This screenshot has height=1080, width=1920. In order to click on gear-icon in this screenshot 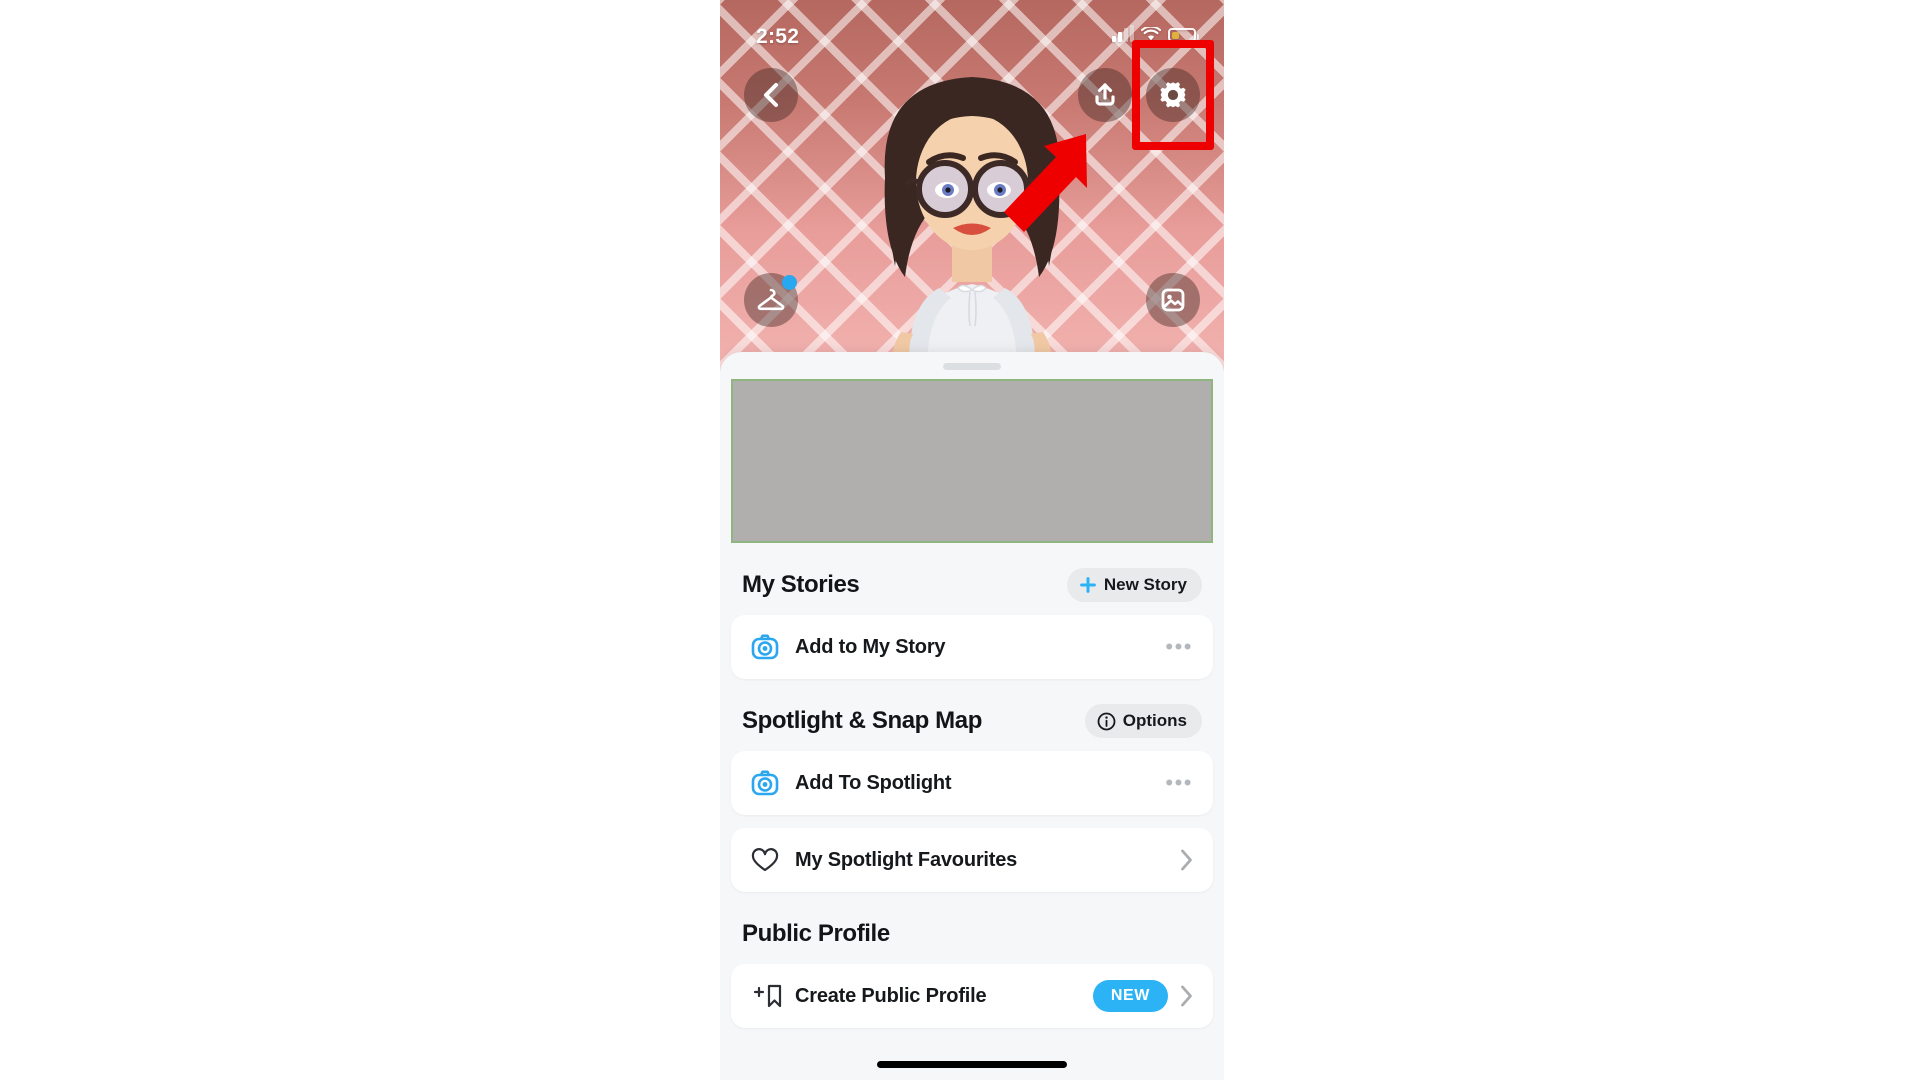, I will do `click(1173, 95)`.